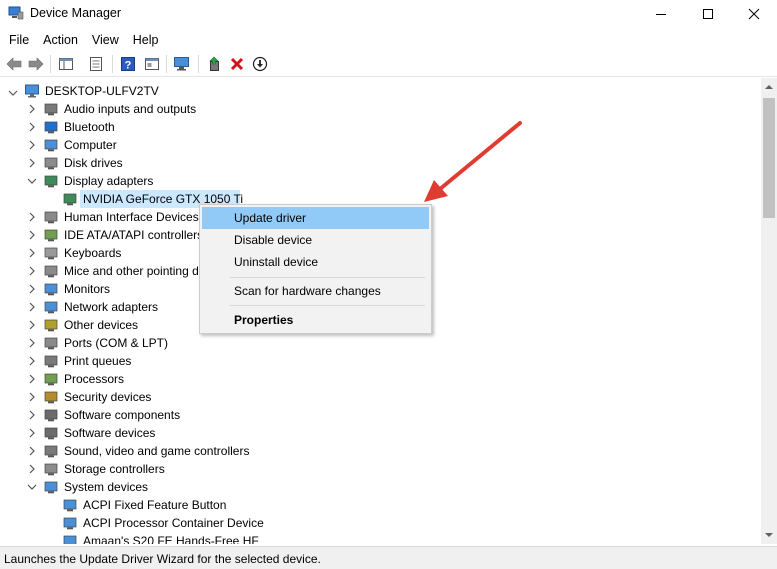  I want to click on download-update-icon, so click(260, 64).